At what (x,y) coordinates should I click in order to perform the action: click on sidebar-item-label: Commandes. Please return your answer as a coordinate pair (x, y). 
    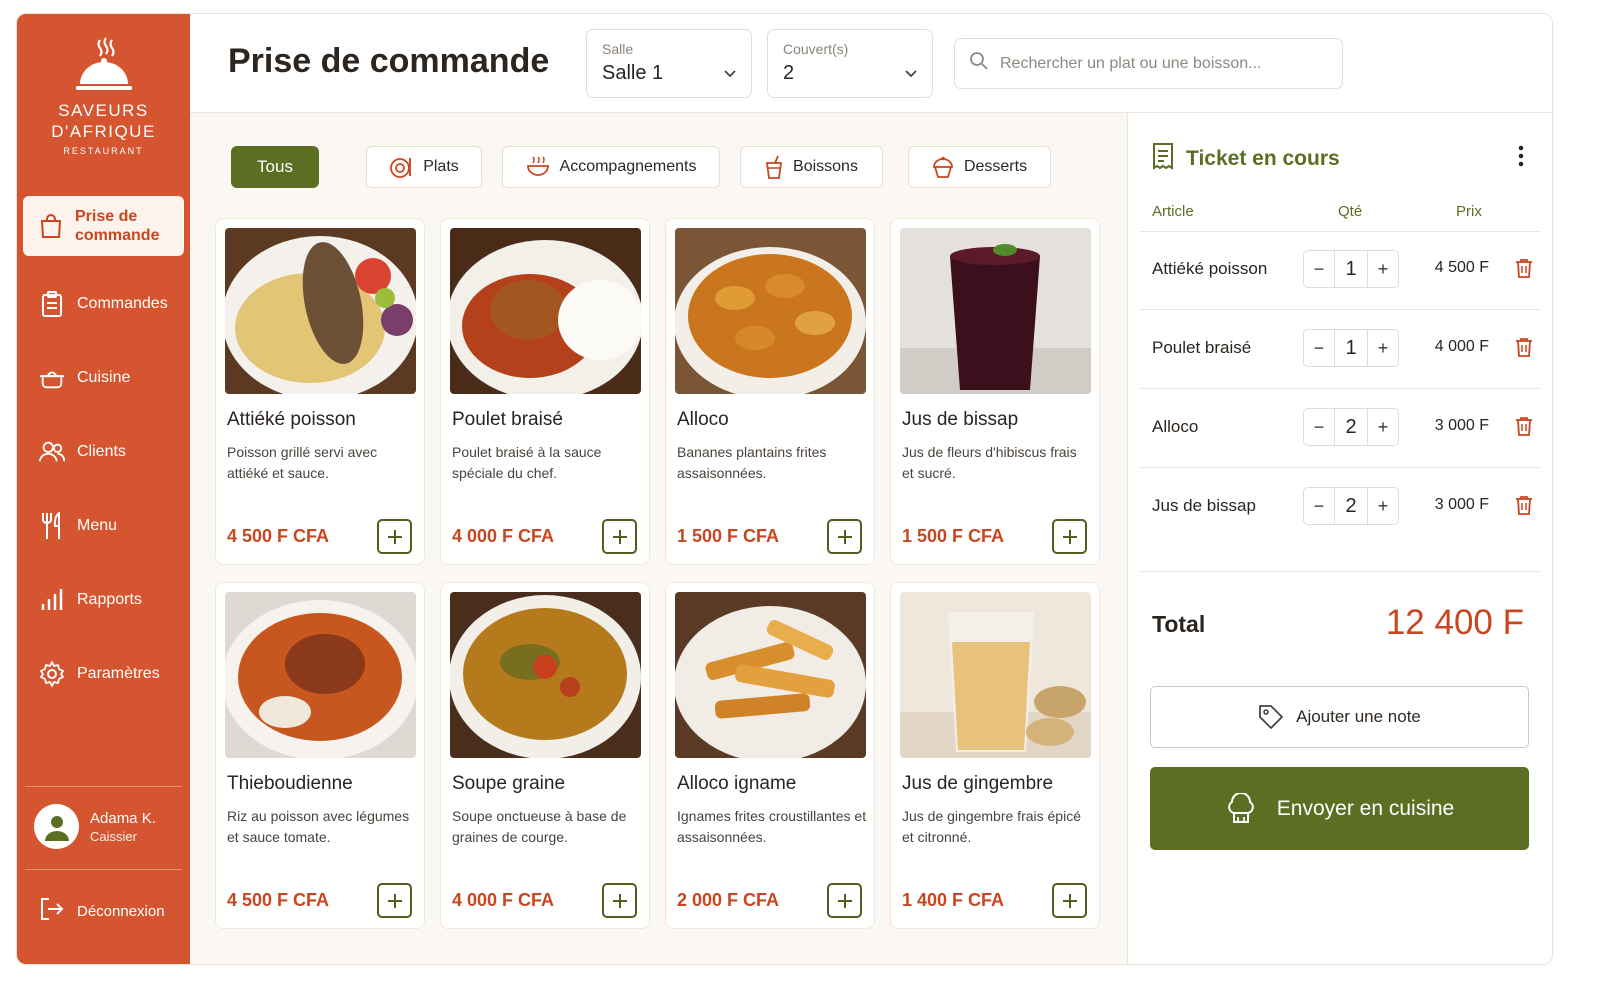
    Looking at the image, I should click on (122, 303).